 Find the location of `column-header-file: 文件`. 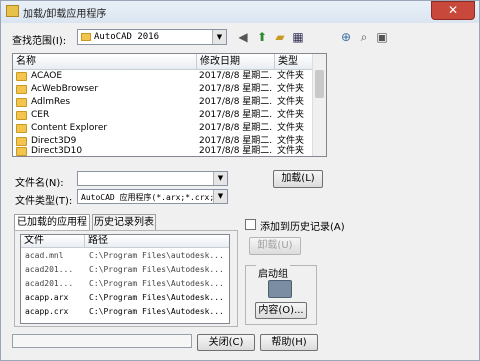

column-header-file: 文件 is located at coordinates (53, 241).